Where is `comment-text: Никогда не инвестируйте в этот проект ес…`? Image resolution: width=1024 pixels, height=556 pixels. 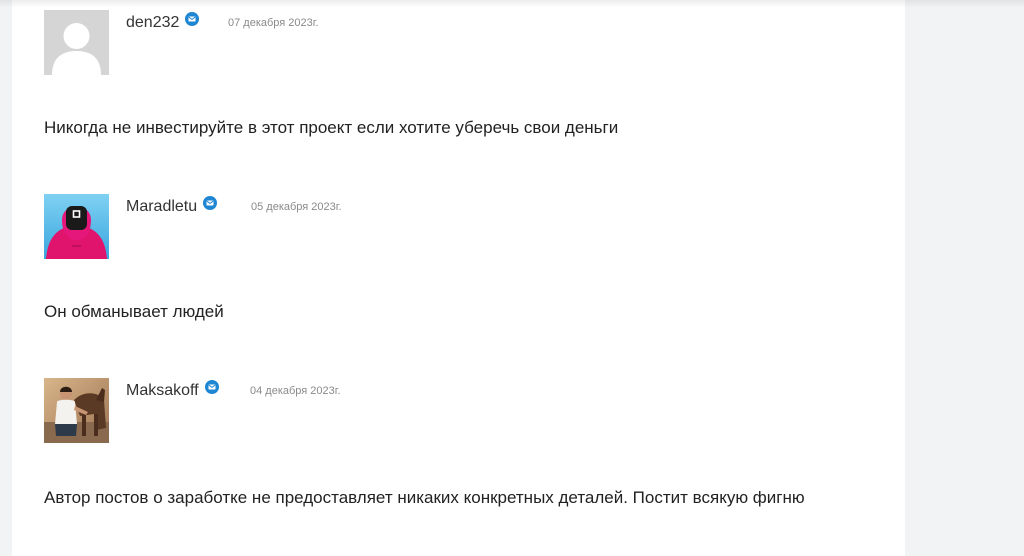
comment-text: Никогда не инвестируйте в этот проект ес… is located at coordinates (331, 127).